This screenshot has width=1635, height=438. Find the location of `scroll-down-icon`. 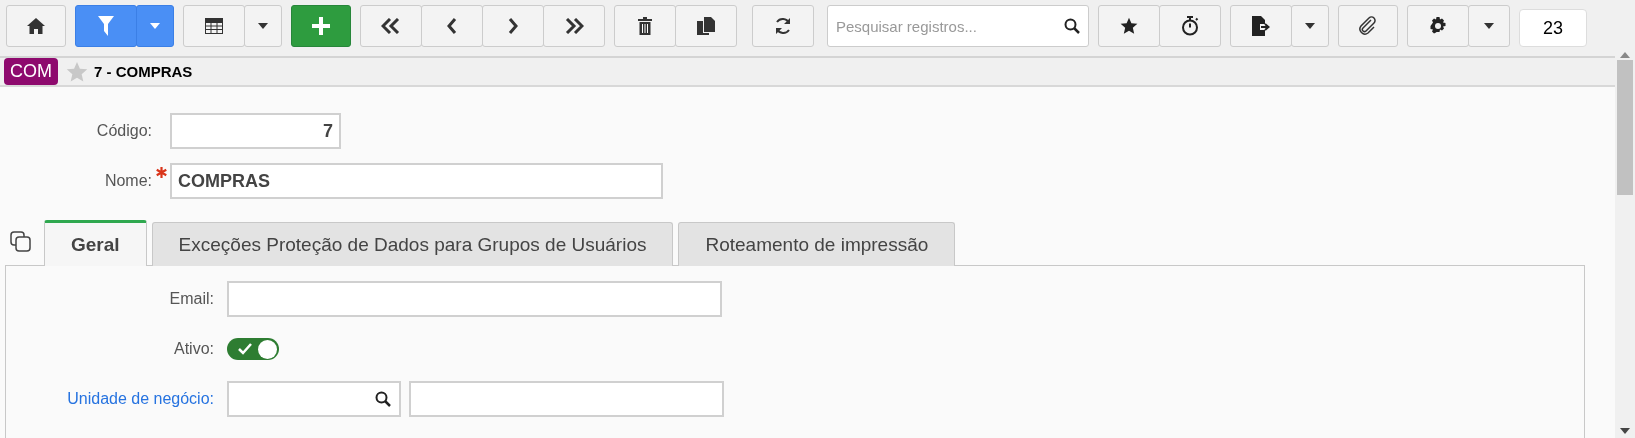

scroll-down-icon is located at coordinates (1625, 431).